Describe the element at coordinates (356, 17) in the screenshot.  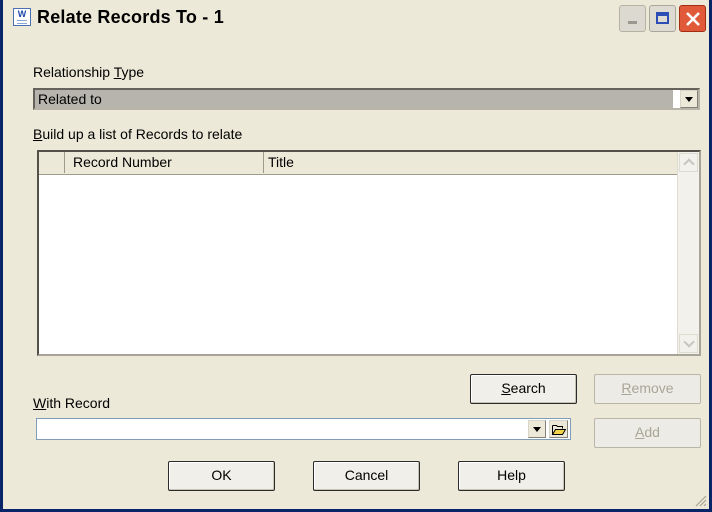
I see `title-bar: W Relate Records To - 1` at that location.